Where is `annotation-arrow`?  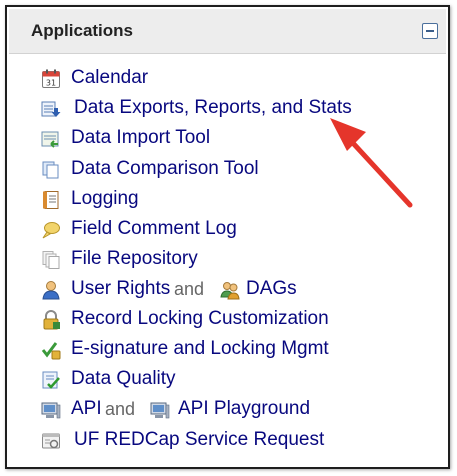 annotation-arrow is located at coordinates (371, 163).